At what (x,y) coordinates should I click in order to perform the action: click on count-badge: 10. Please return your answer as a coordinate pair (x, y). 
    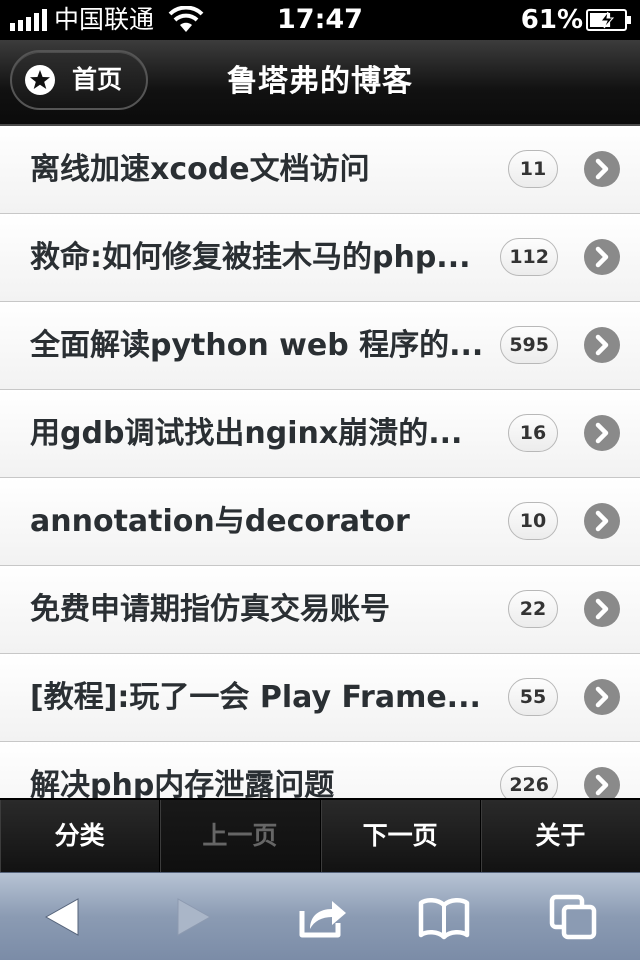
    Looking at the image, I should click on (533, 521).